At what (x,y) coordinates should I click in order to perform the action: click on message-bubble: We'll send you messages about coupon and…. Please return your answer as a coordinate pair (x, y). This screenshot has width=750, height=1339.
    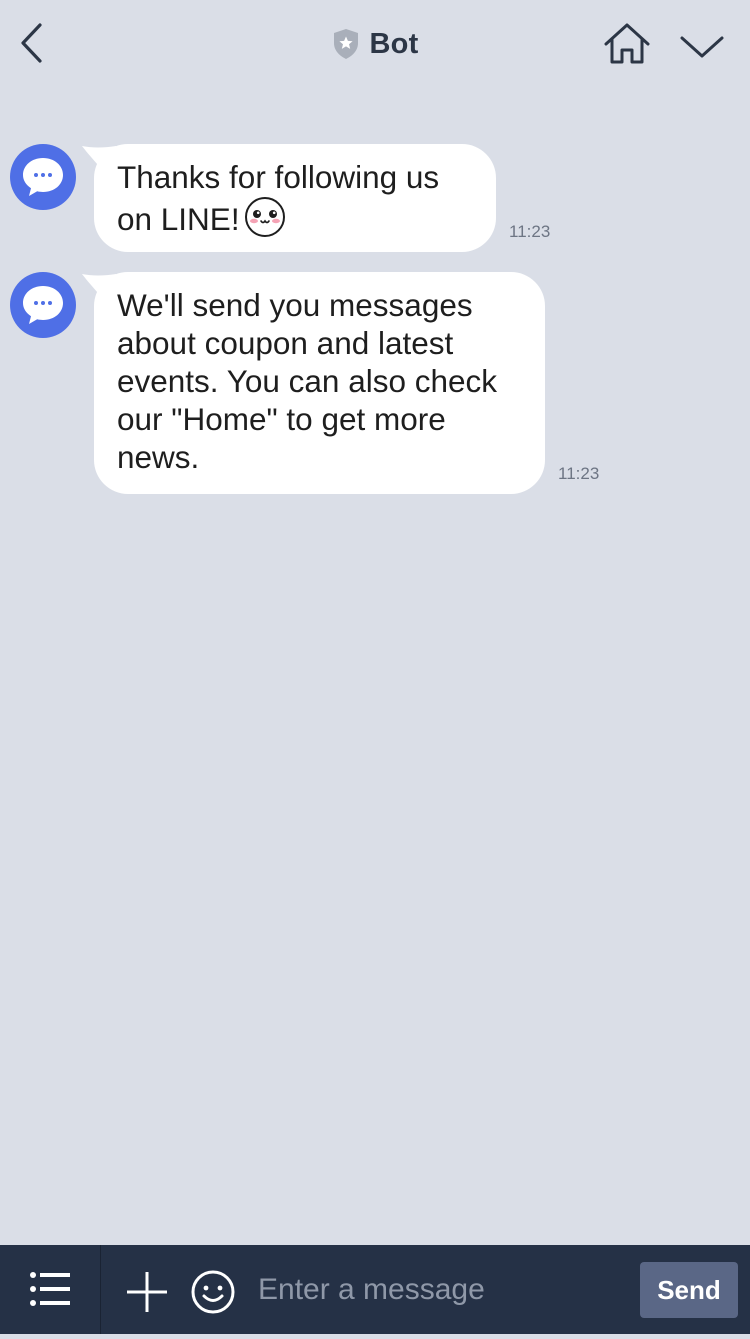
    Looking at the image, I should click on (319, 383).